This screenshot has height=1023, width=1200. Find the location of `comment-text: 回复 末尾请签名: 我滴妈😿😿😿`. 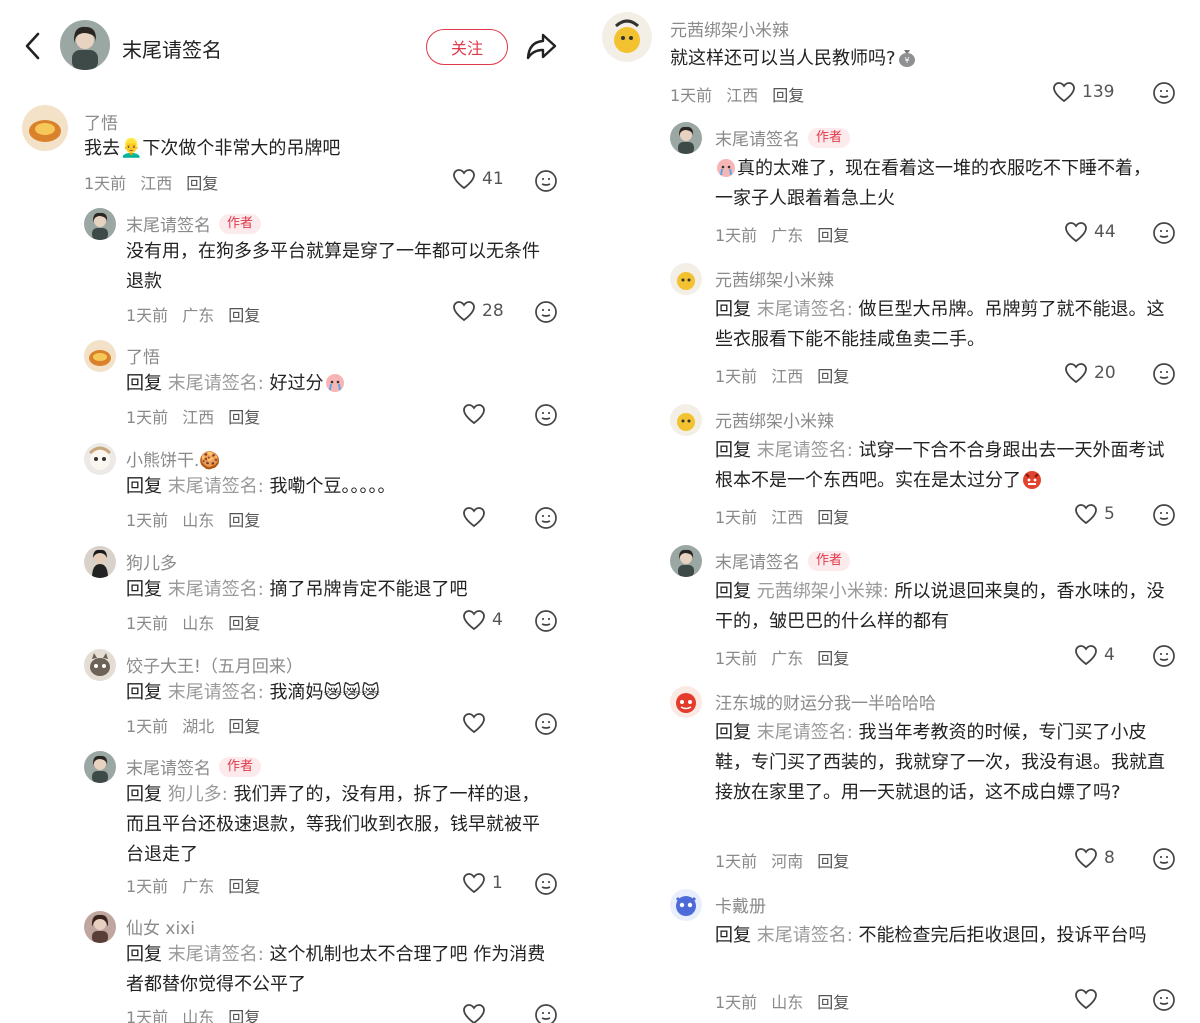

comment-text: 回复 末尾请签名: 我滴妈😿😿😿 is located at coordinates (253, 692).